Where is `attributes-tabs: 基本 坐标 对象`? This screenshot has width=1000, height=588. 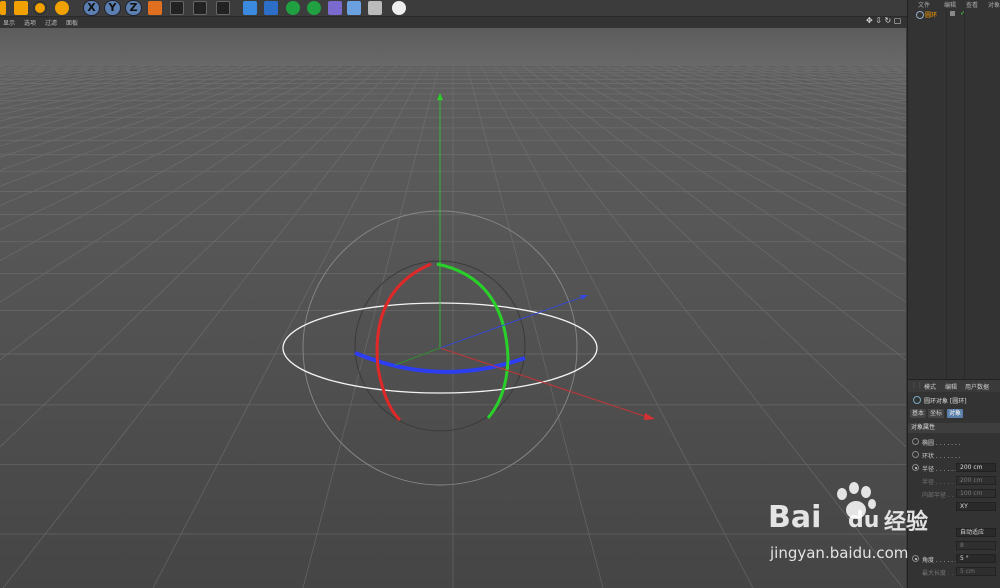
attributes-tabs: 基本 坐标 对象 is located at coordinates (955, 414).